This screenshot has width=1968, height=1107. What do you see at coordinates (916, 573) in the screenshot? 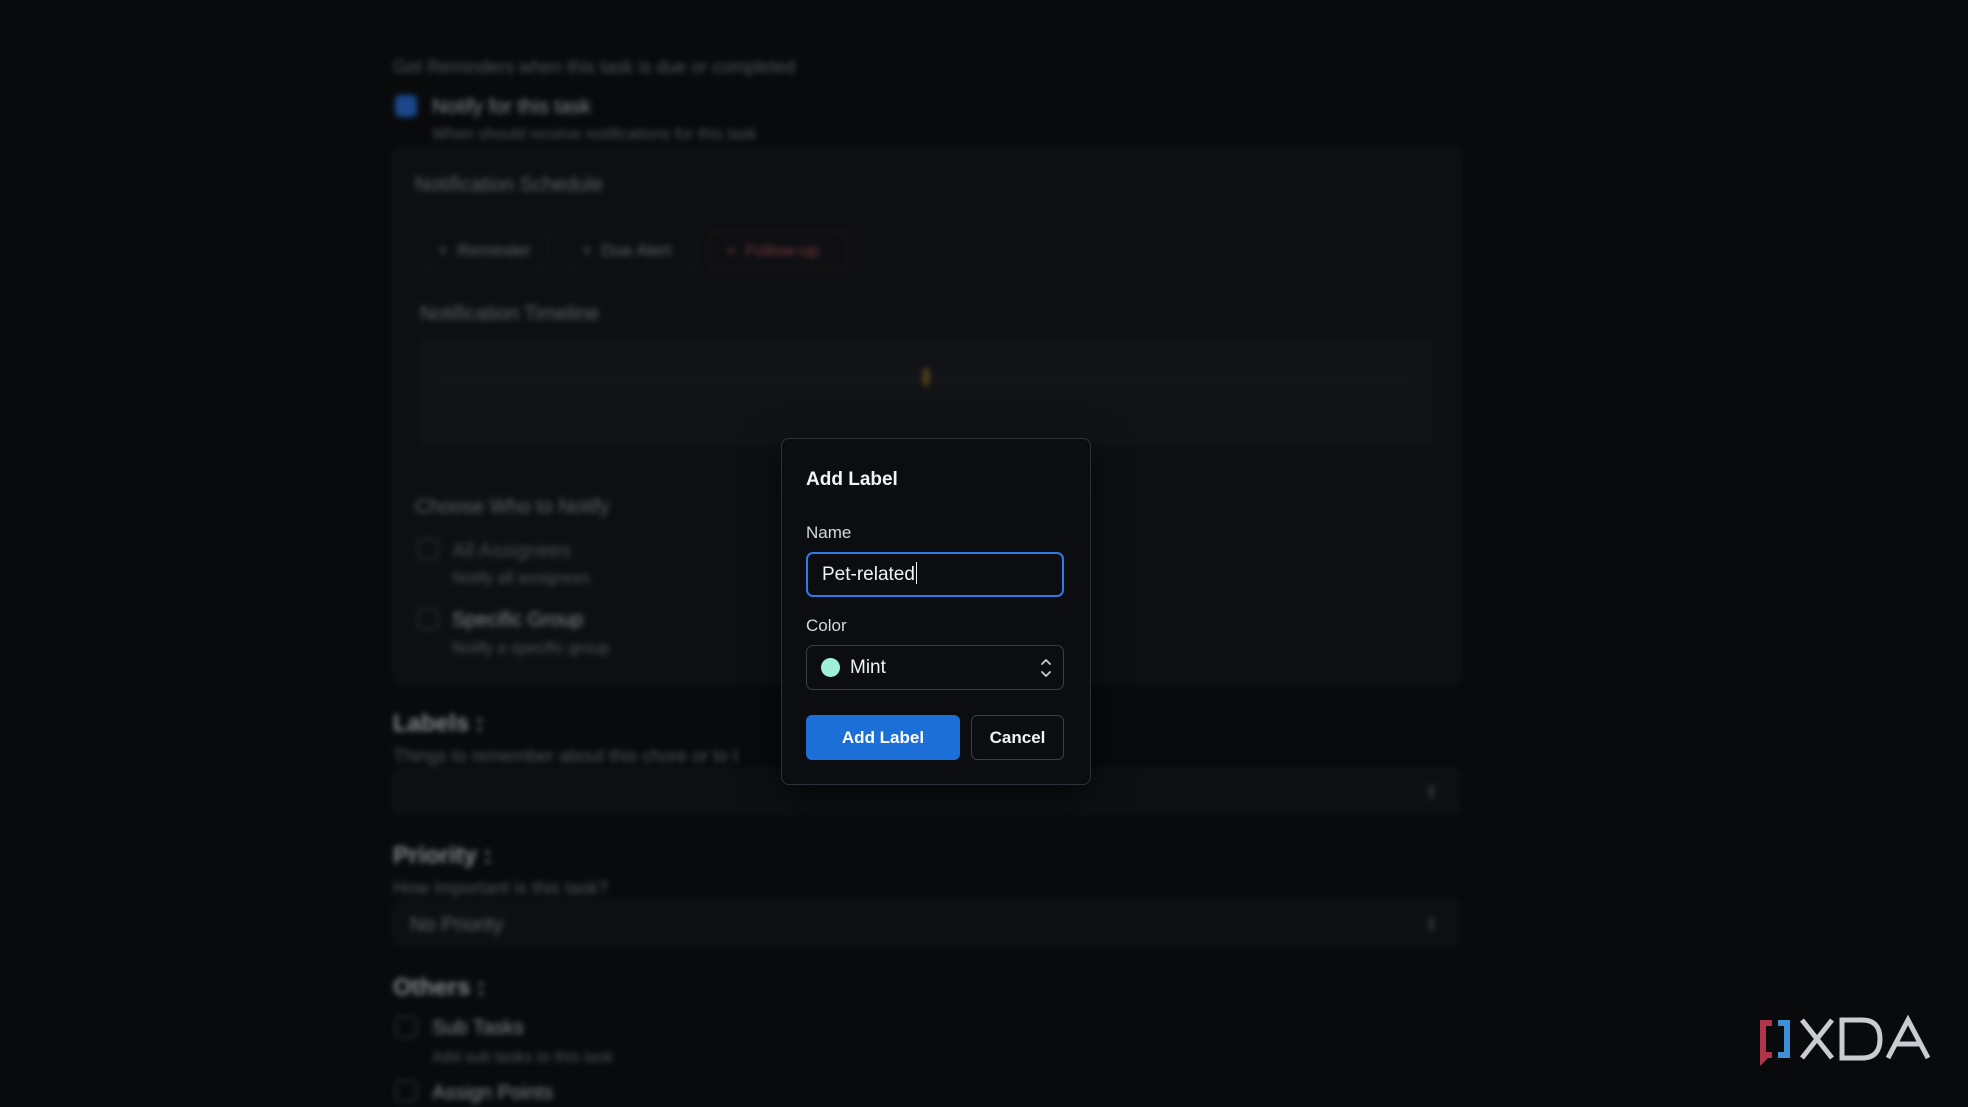
I see `text-cursor` at bounding box center [916, 573].